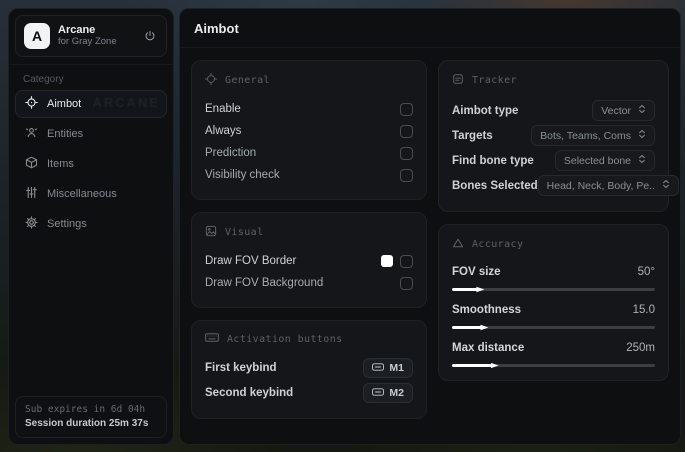 This screenshot has height=452, width=685. Describe the element at coordinates (91, 104) in the screenshot. I see `sidebar-item-aimbot: Aimbot ARCANE` at that location.